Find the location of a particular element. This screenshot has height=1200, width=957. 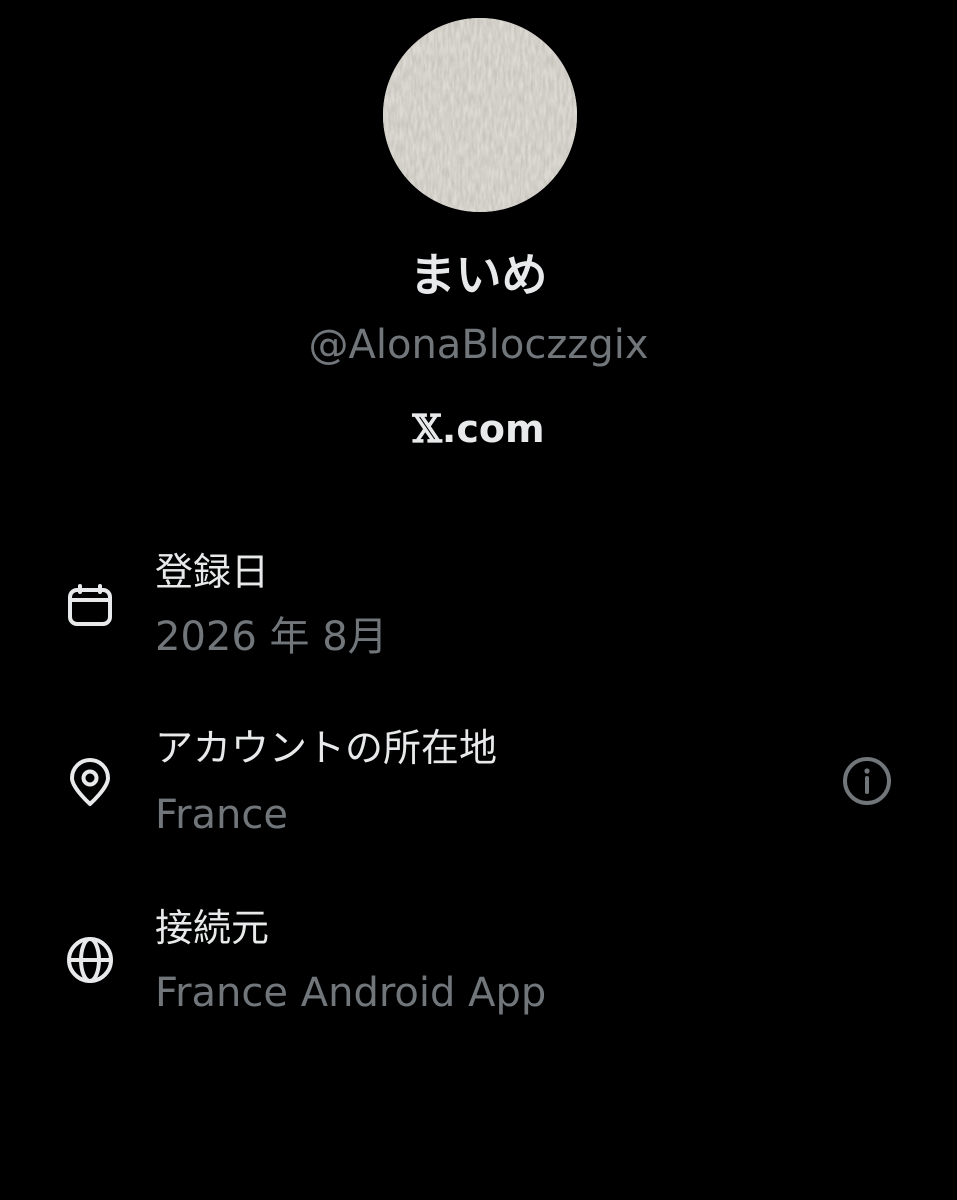

connected-via-row: 接続元 France Android App is located at coordinates (478, 961).